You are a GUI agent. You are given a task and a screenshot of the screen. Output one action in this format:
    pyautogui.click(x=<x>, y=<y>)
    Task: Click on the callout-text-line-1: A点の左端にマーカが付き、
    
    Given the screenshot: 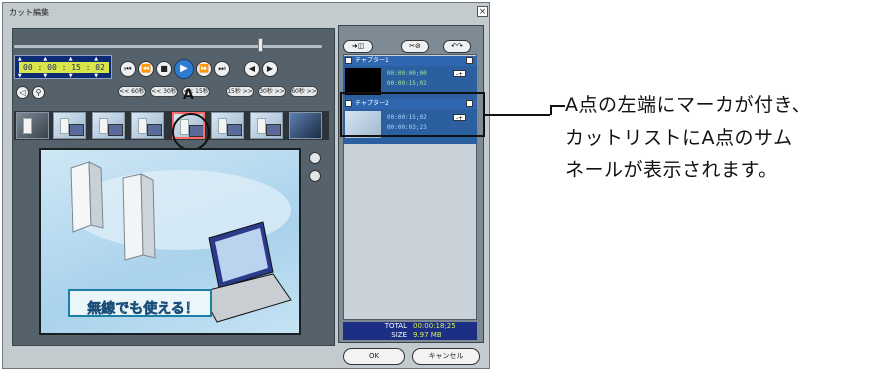 What is the action you would take?
    pyautogui.click(x=688, y=105)
    